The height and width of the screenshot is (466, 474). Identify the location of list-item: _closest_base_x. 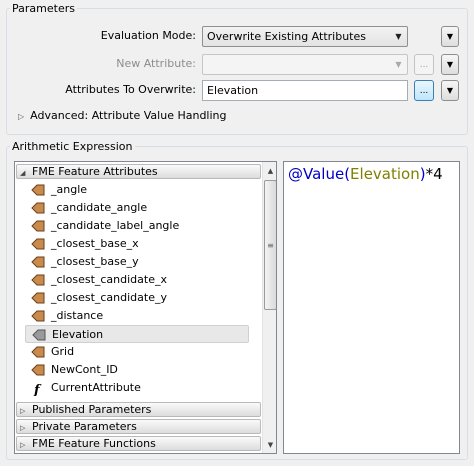
(137, 244).